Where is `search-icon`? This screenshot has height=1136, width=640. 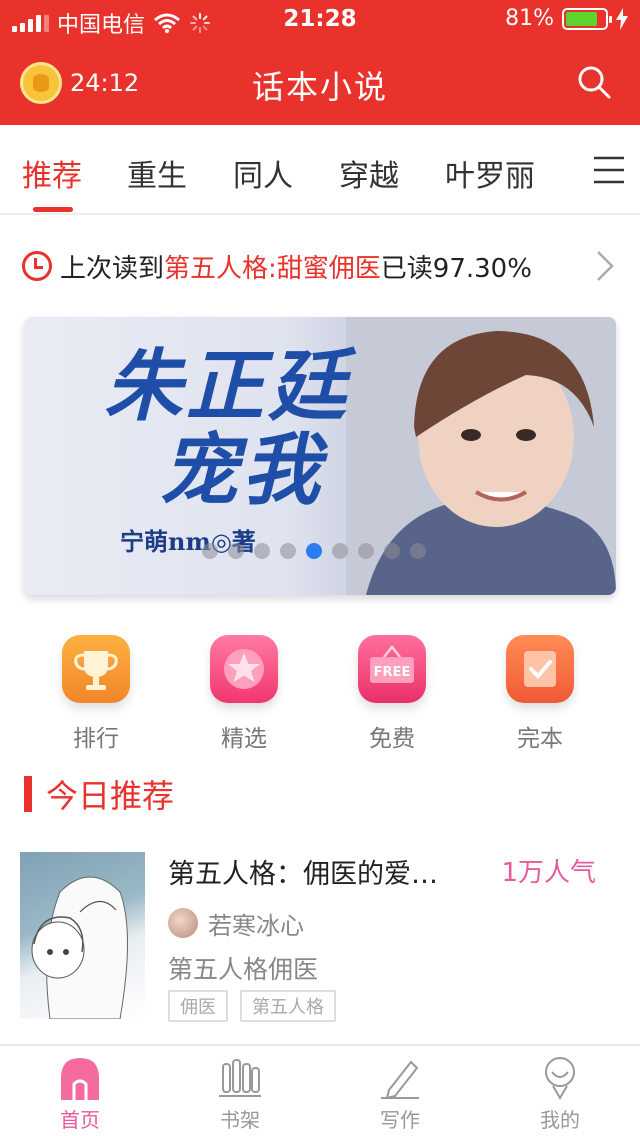
search-icon is located at coordinates (594, 82).